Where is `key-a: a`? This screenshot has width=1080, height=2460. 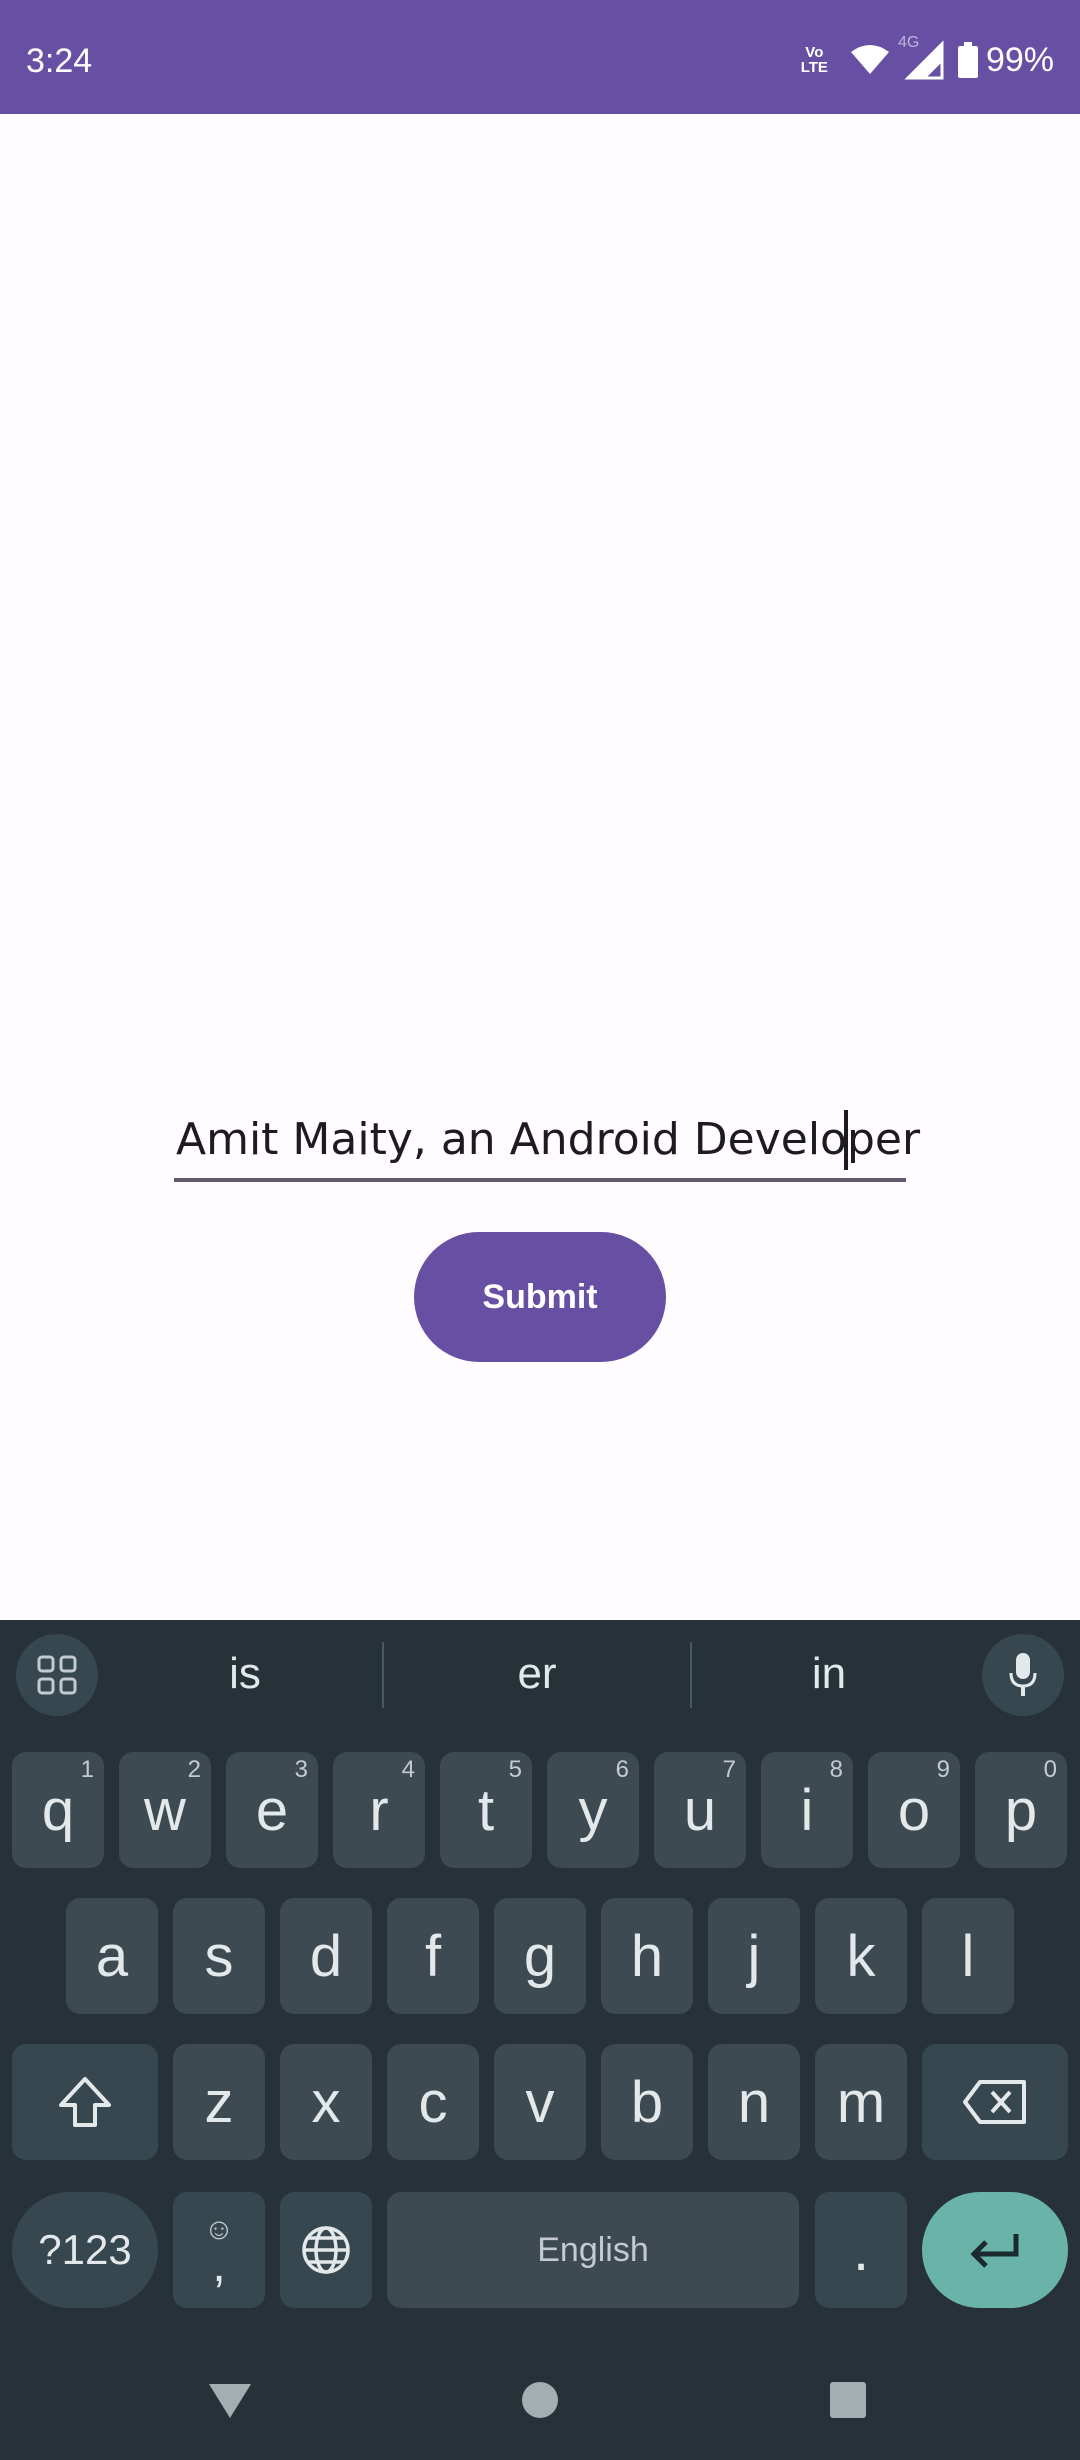
key-a: a is located at coordinates (112, 1956).